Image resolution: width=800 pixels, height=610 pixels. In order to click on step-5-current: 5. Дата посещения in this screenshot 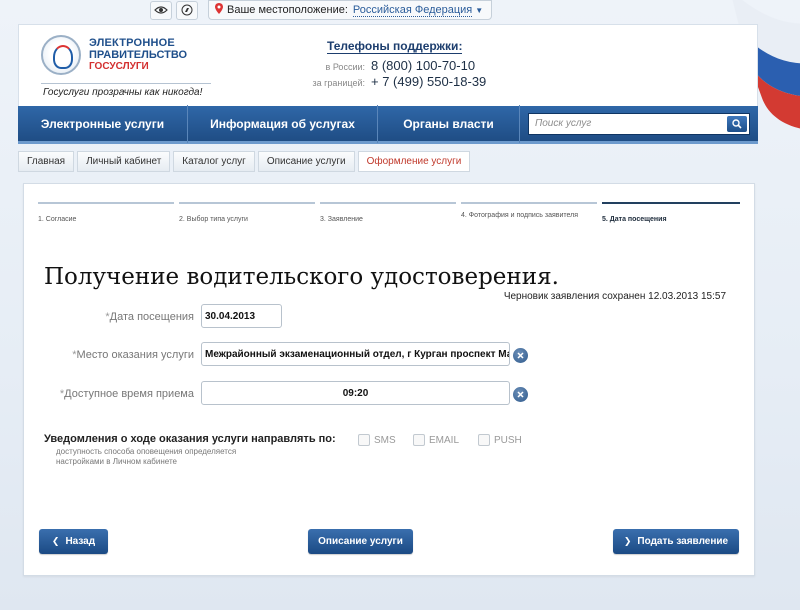, I will do `click(671, 217)`.